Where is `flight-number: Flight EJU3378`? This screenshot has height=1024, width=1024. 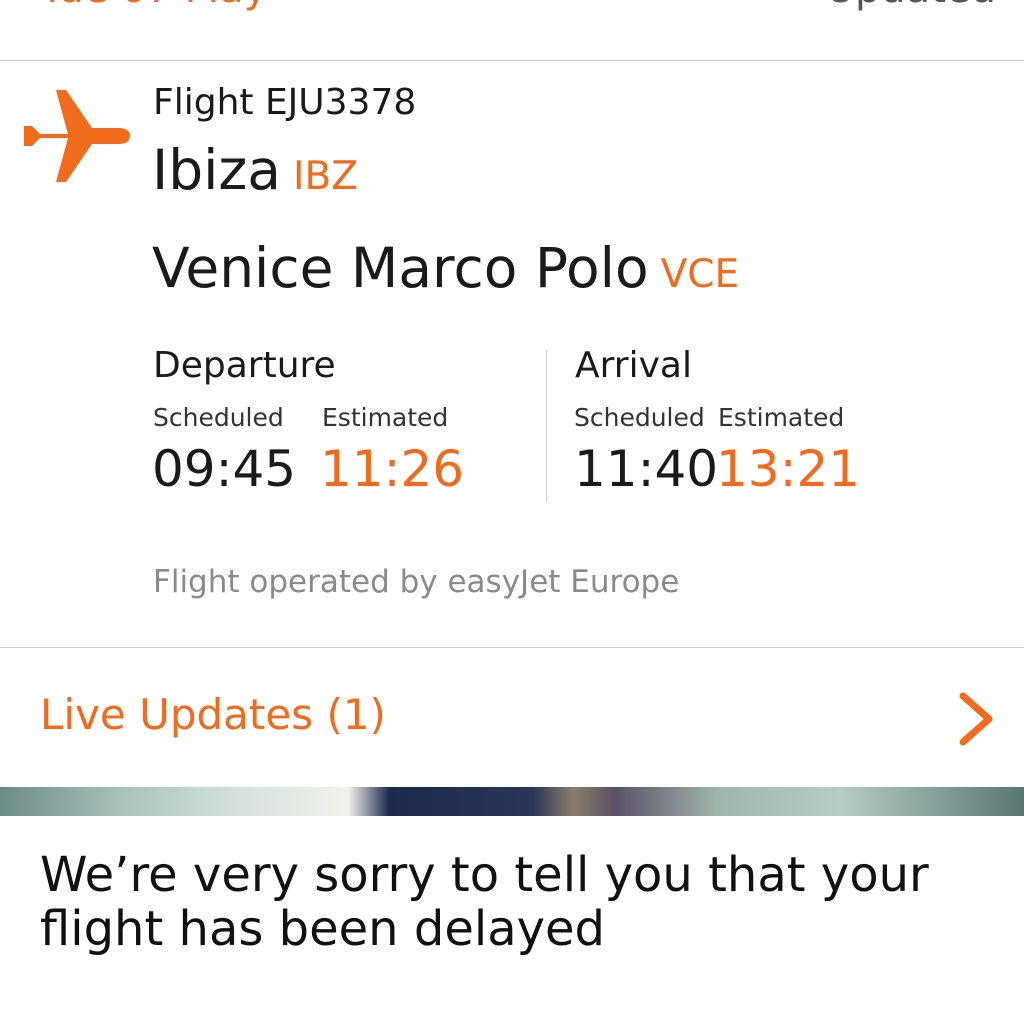
flight-number: Flight EJU3378 is located at coordinates (285, 102).